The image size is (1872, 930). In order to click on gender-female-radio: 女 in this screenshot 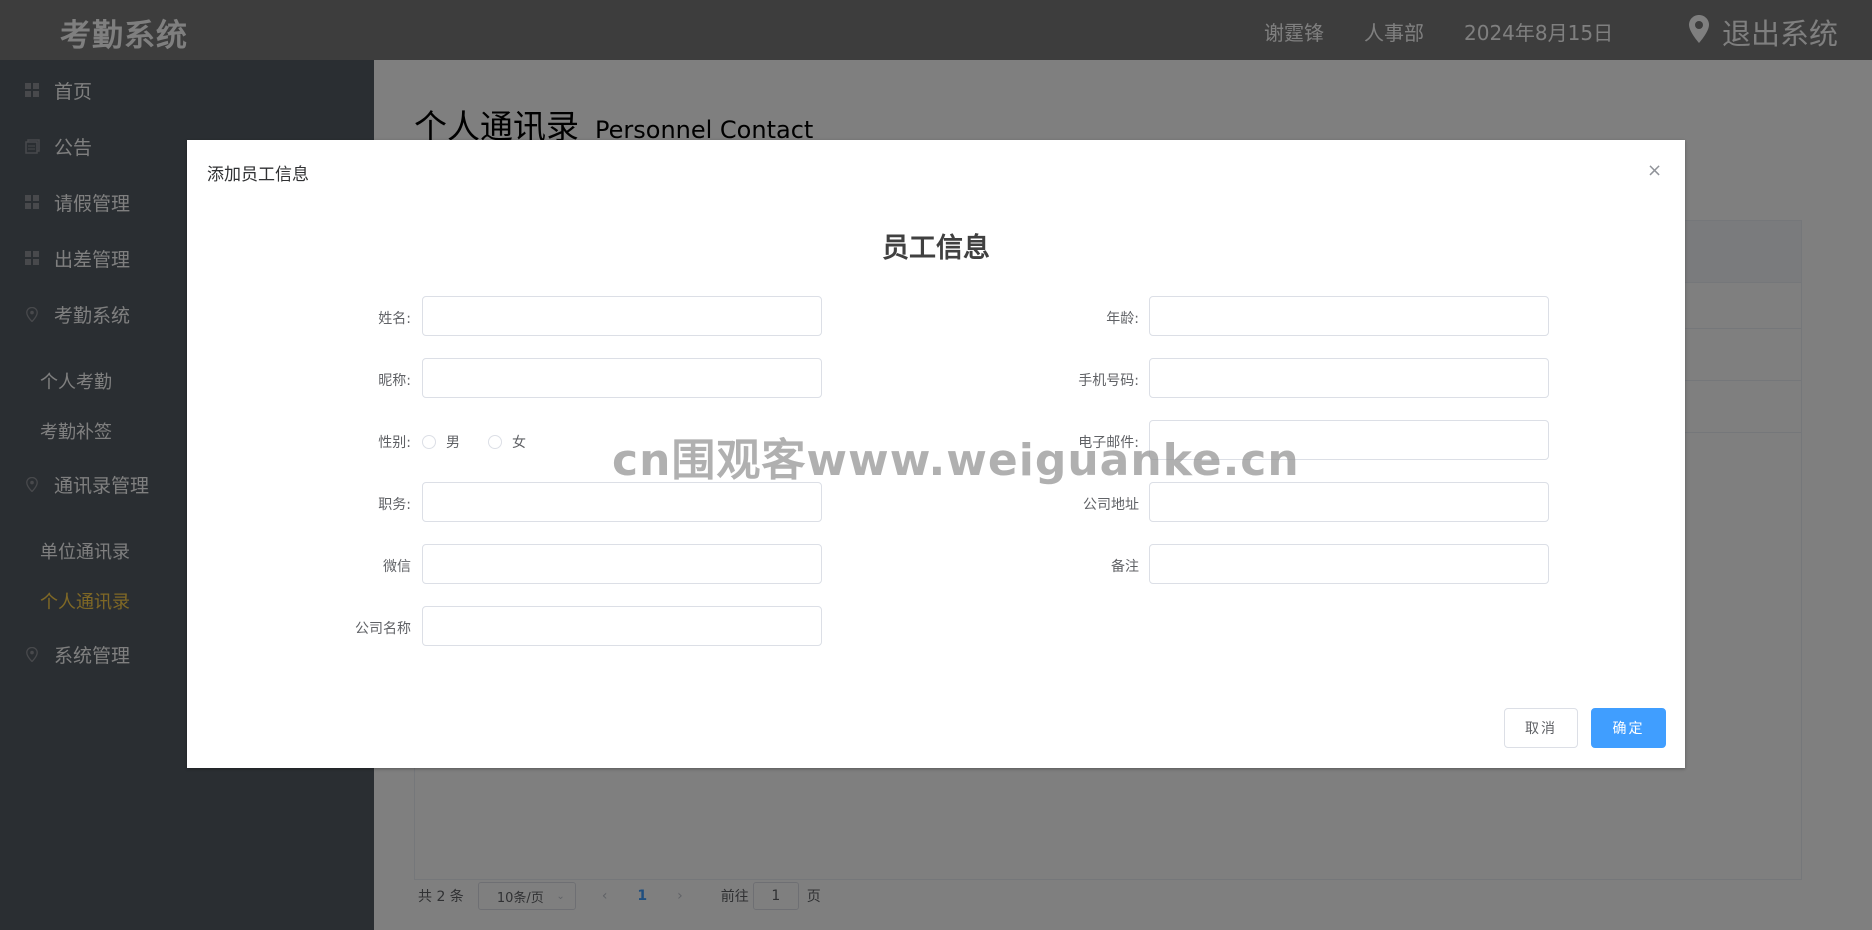, I will do `click(507, 442)`.